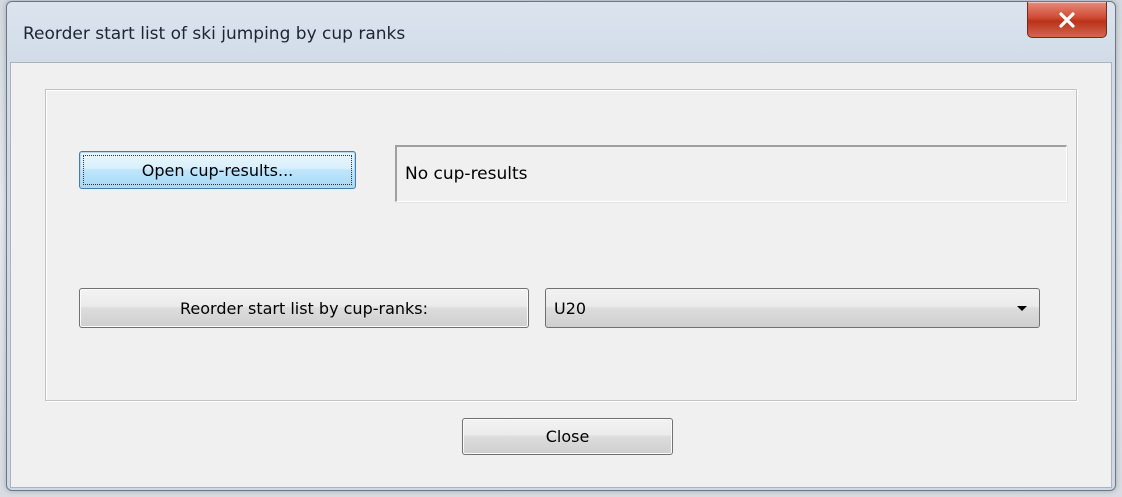 This screenshot has height=497, width=1122. Describe the element at coordinates (570, 308) in the screenshot. I see `cup-category-selected-value: U20` at that location.